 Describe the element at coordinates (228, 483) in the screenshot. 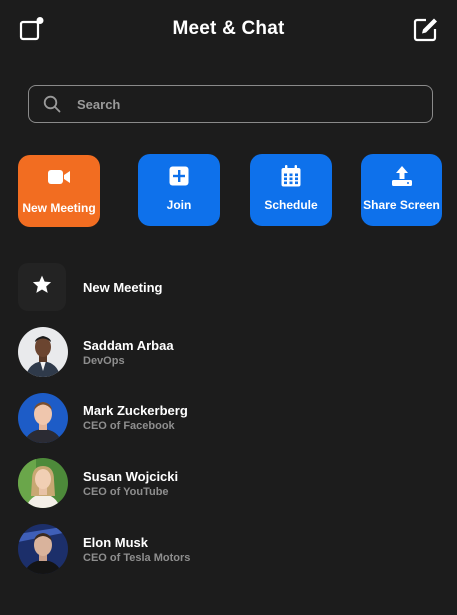

I see `contact-row: Susan Wojcicki CEO of YouTube` at that location.